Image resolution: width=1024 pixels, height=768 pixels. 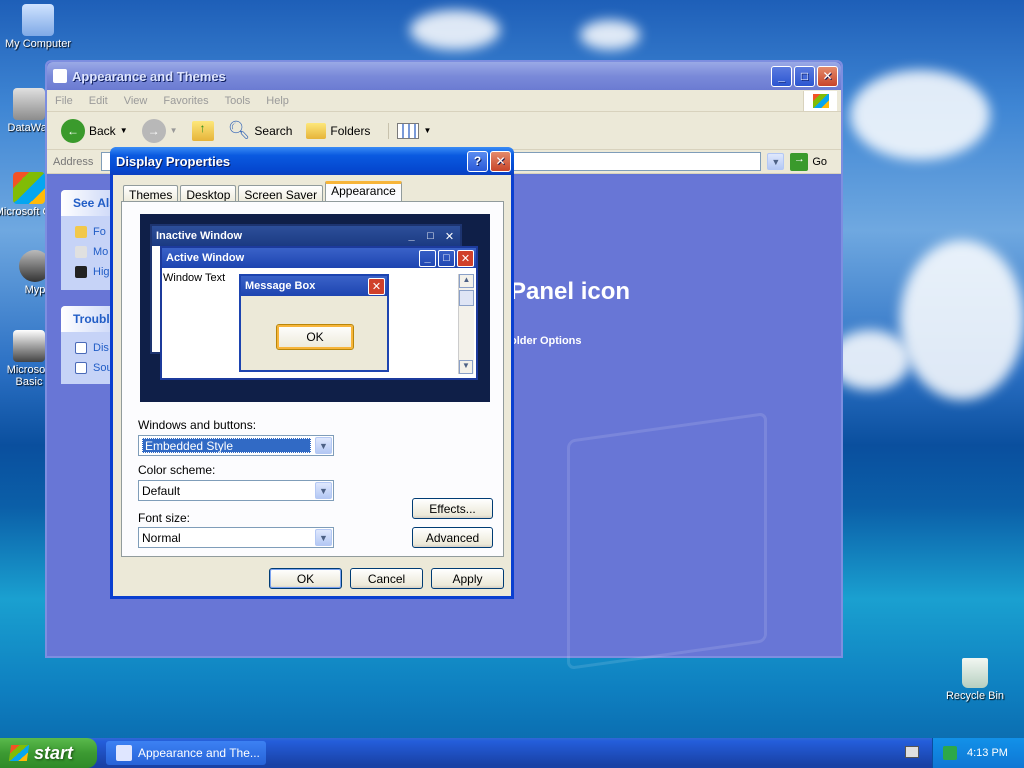 I want to click on dialog-close-button: ✕, so click(x=500, y=161).